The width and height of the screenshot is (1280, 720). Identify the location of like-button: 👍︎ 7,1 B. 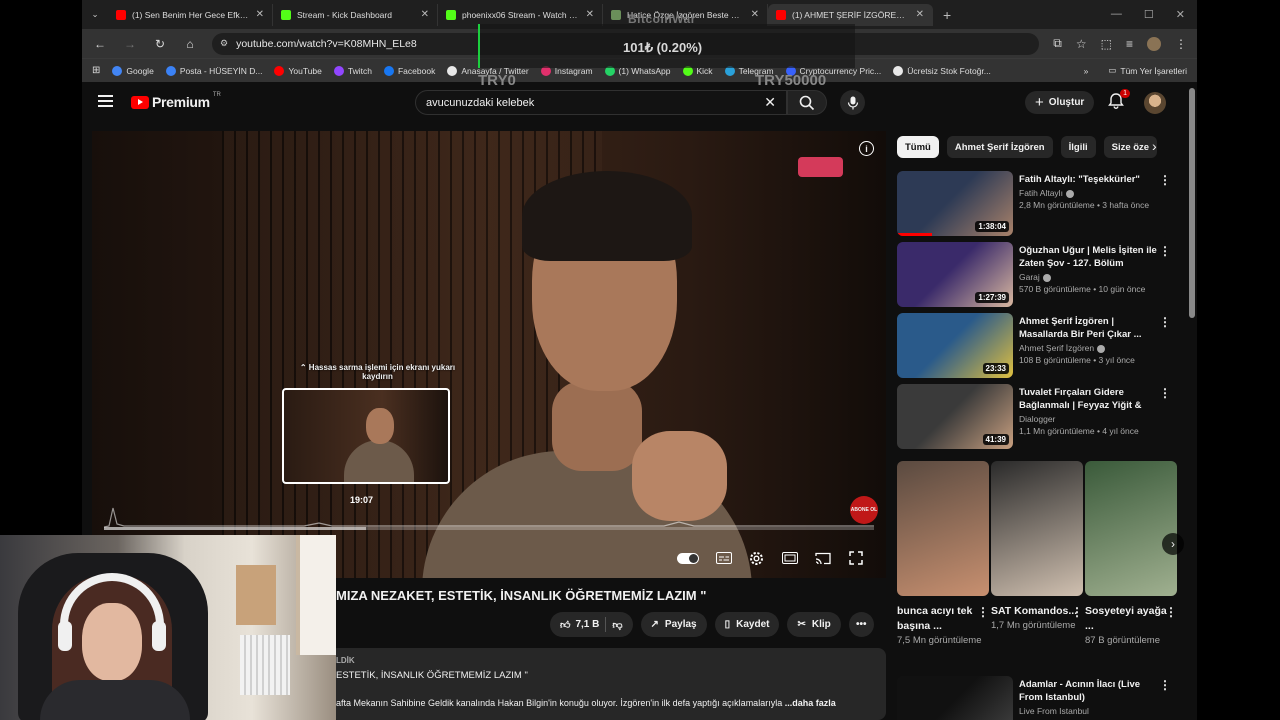
(579, 625).